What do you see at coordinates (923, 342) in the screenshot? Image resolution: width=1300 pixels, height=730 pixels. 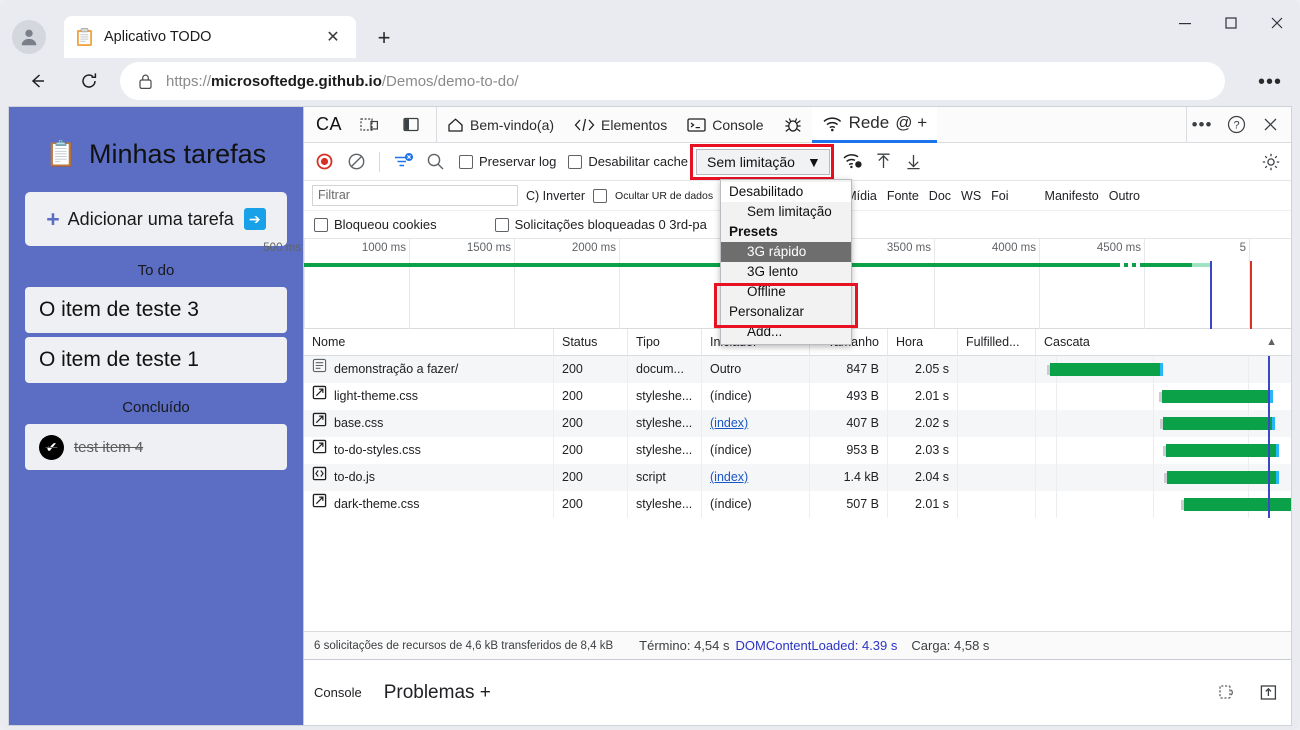 I see `column-header-time: Hora` at bounding box center [923, 342].